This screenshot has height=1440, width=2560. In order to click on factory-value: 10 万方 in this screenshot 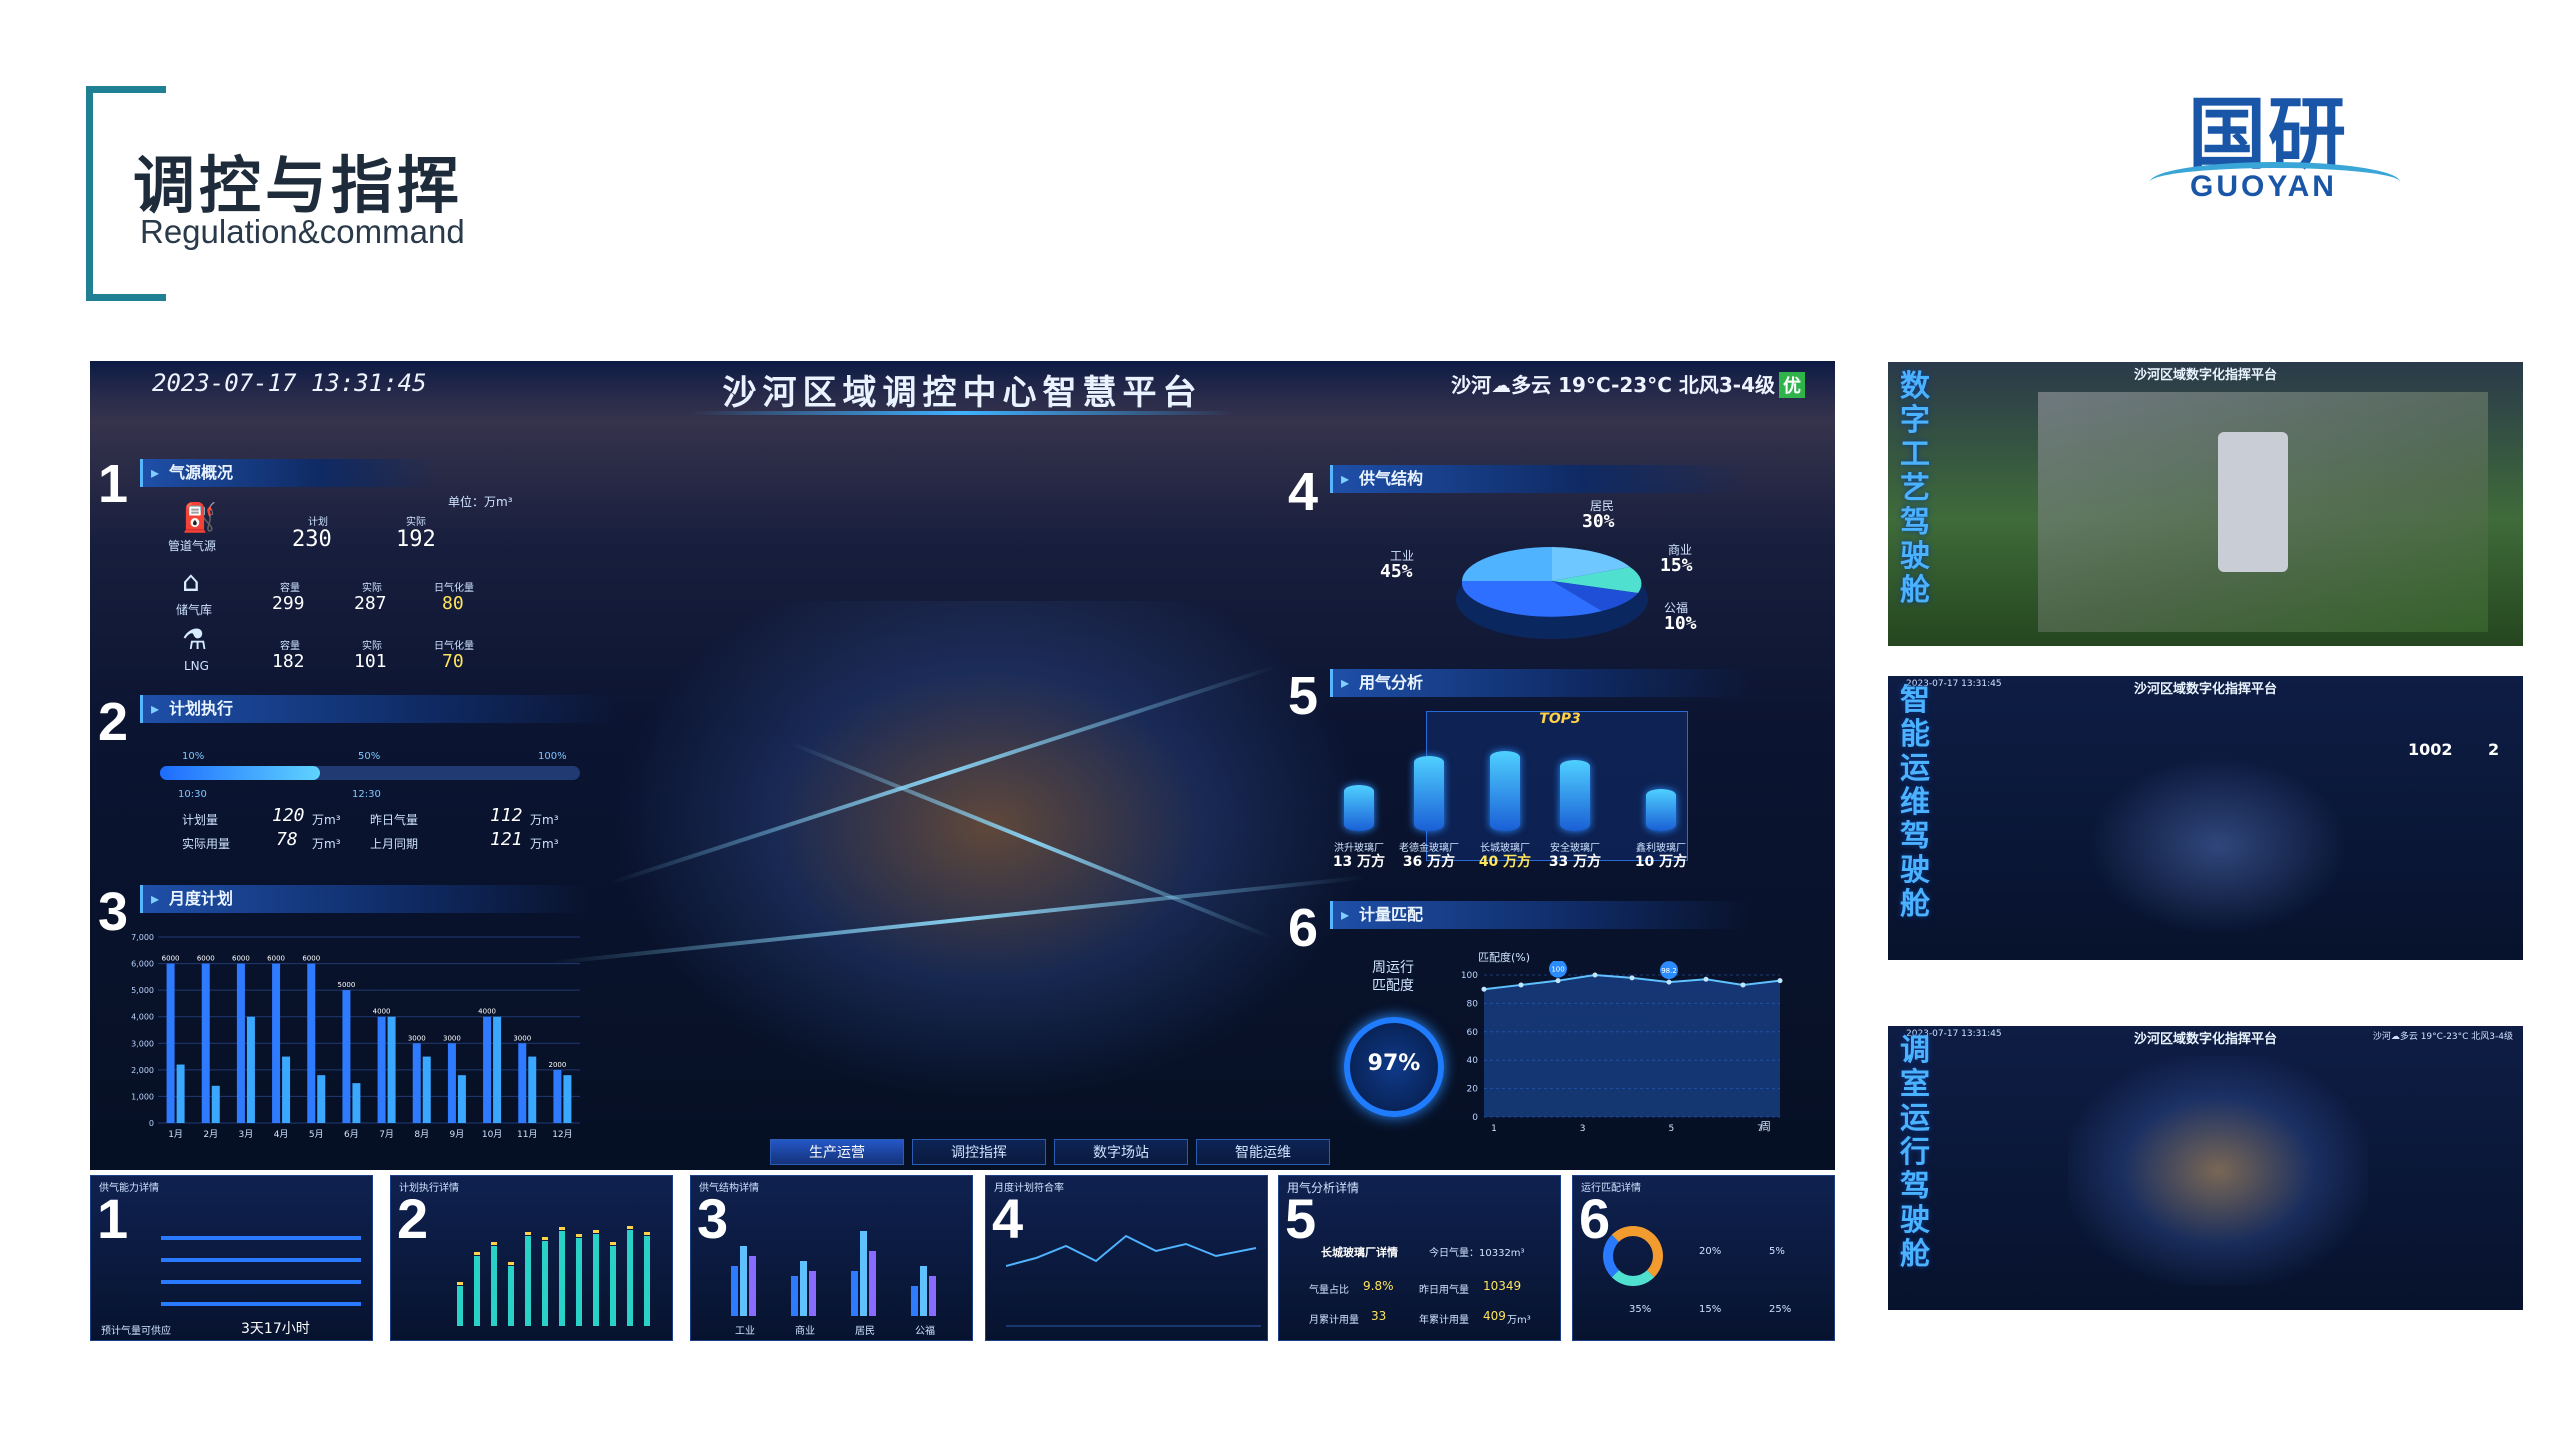, I will do `click(1661, 862)`.